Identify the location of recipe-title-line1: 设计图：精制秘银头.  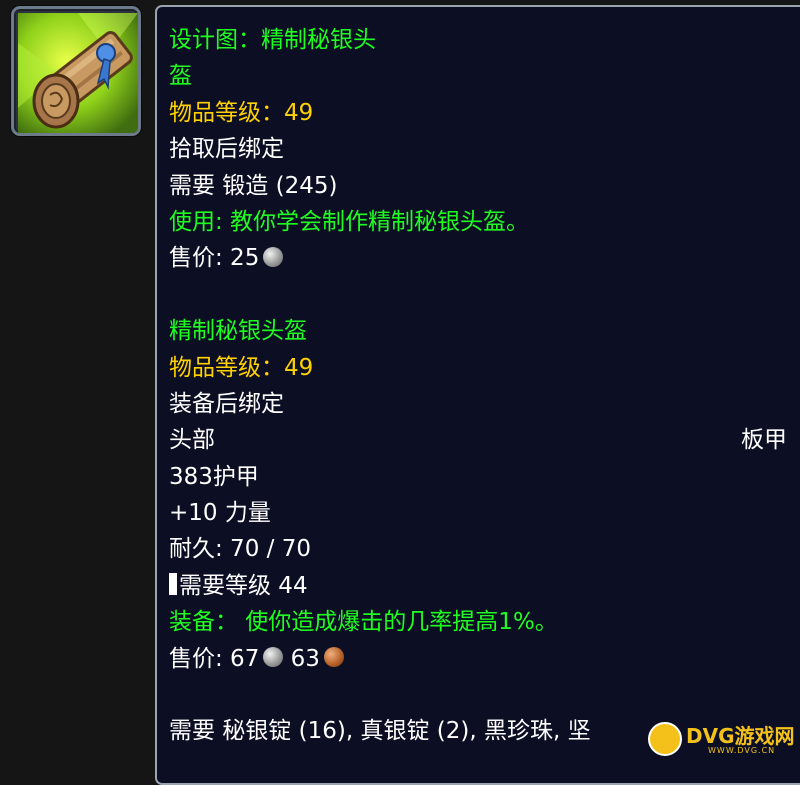
(272, 40).